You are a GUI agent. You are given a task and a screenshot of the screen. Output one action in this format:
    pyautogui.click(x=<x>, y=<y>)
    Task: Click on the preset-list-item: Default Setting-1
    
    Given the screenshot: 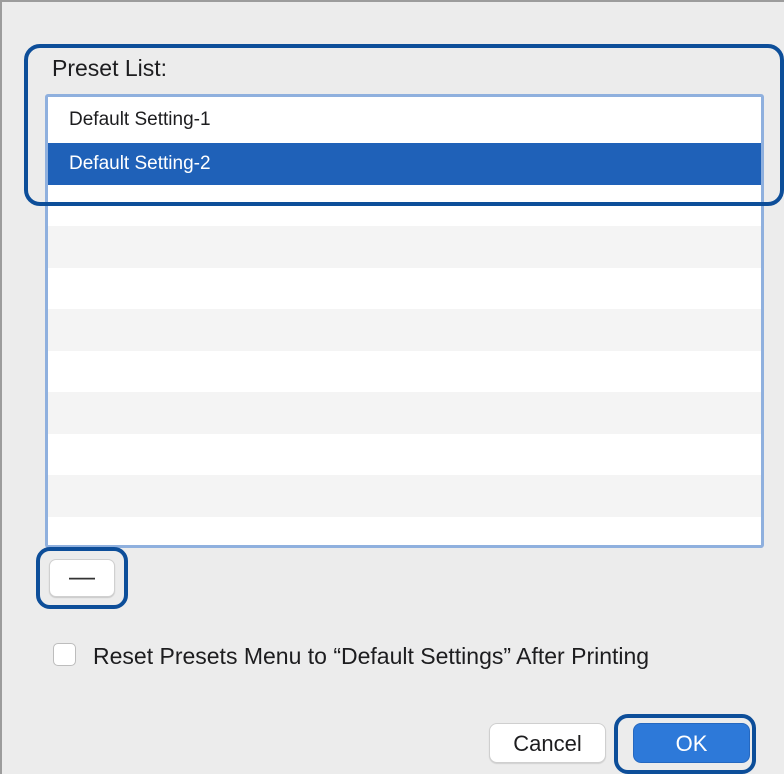 What is the action you would take?
    pyautogui.click(x=404, y=120)
    